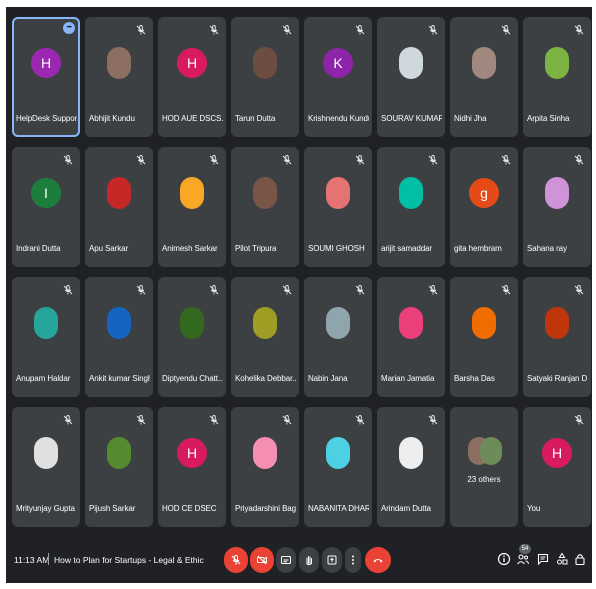  Describe the element at coordinates (484, 207) in the screenshot. I see `participant-tile: g gita hembram` at that location.